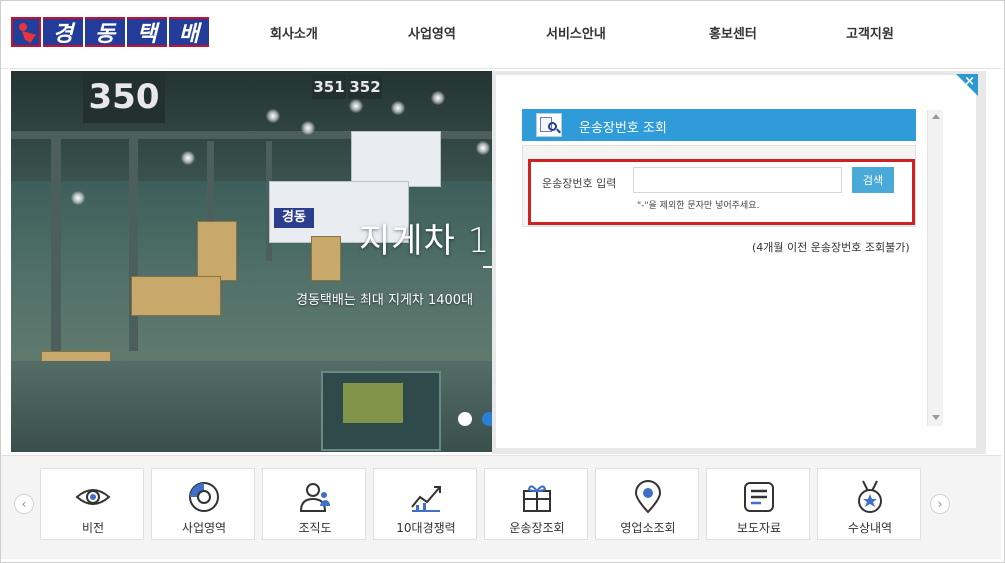 This screenshot has width=1005, height=563. Describe the element at coordinates (294, 218) in the screenshot. I see `truck-brand-label: 경동` at that location.